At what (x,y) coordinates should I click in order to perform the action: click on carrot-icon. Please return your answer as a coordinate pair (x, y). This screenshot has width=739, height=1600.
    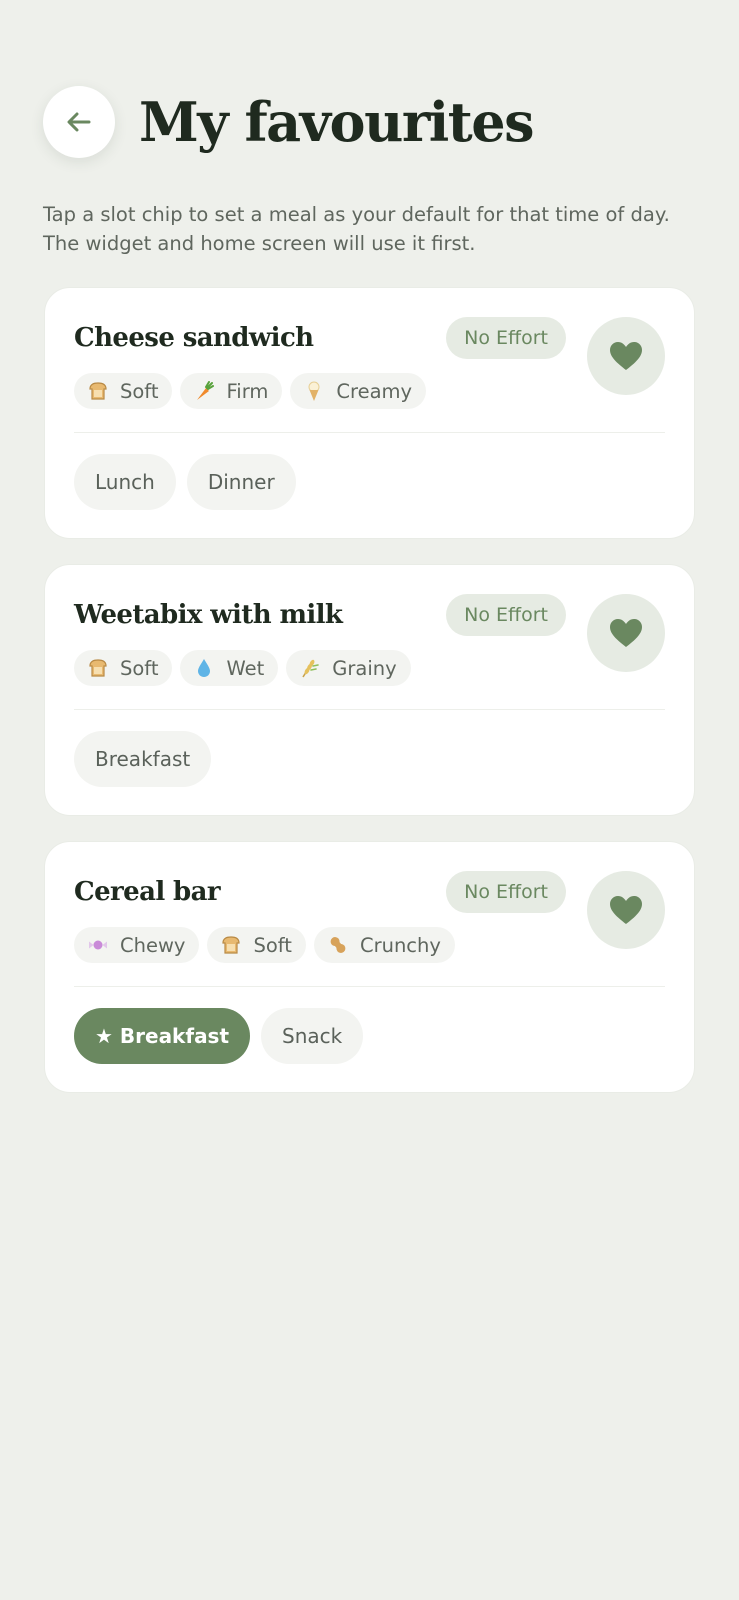
    Looking at the image, I should click on (204, 391).